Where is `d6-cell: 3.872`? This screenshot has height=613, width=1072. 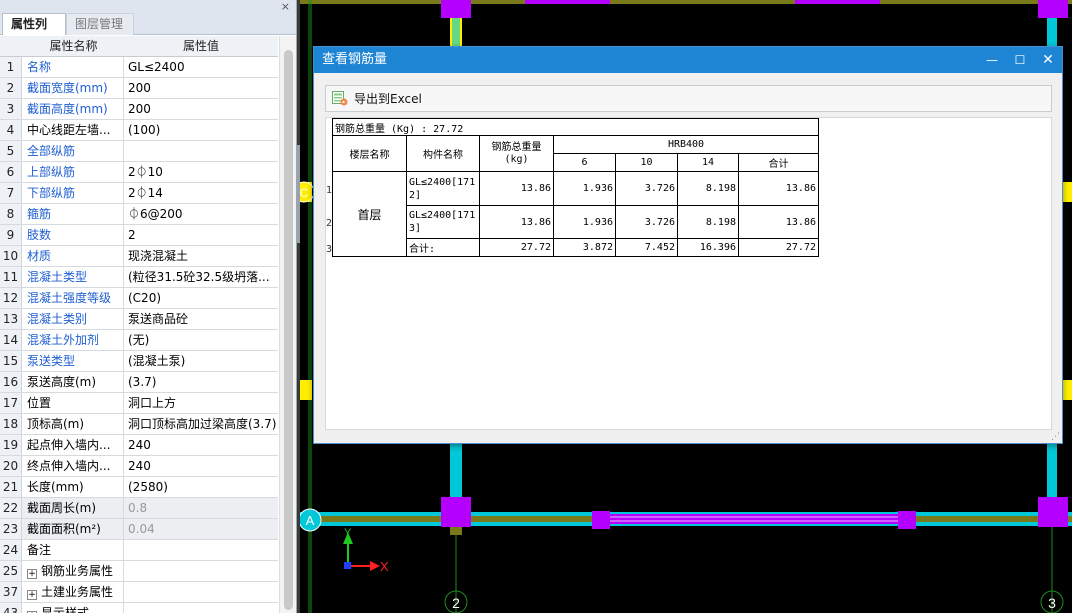 d6-cell: 3.872 is located at coordinates (584, 247).